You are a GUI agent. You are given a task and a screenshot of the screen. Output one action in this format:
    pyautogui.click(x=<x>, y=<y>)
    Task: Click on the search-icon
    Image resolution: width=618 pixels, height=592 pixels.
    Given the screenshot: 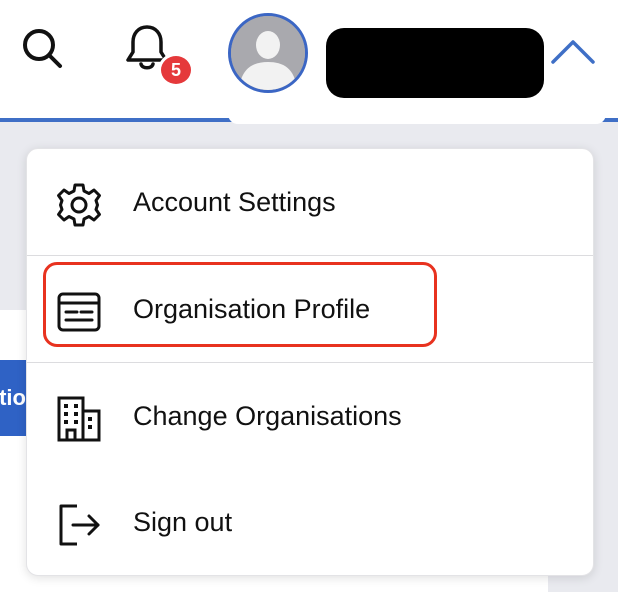 What is the action you would take?
    pyautogui.click(x=42, y=48)
    